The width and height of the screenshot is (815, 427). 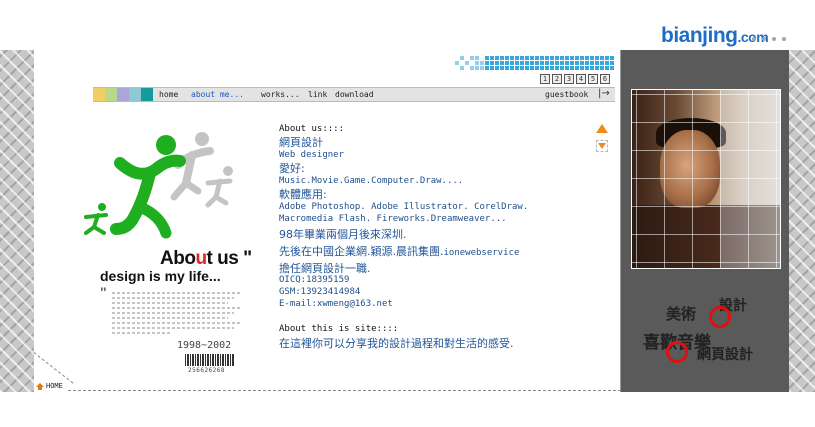 What do you see at coordinates (802, 221) in the screenshot?
I see `diamond-plate-right-border` at bounding box center [802, 221].